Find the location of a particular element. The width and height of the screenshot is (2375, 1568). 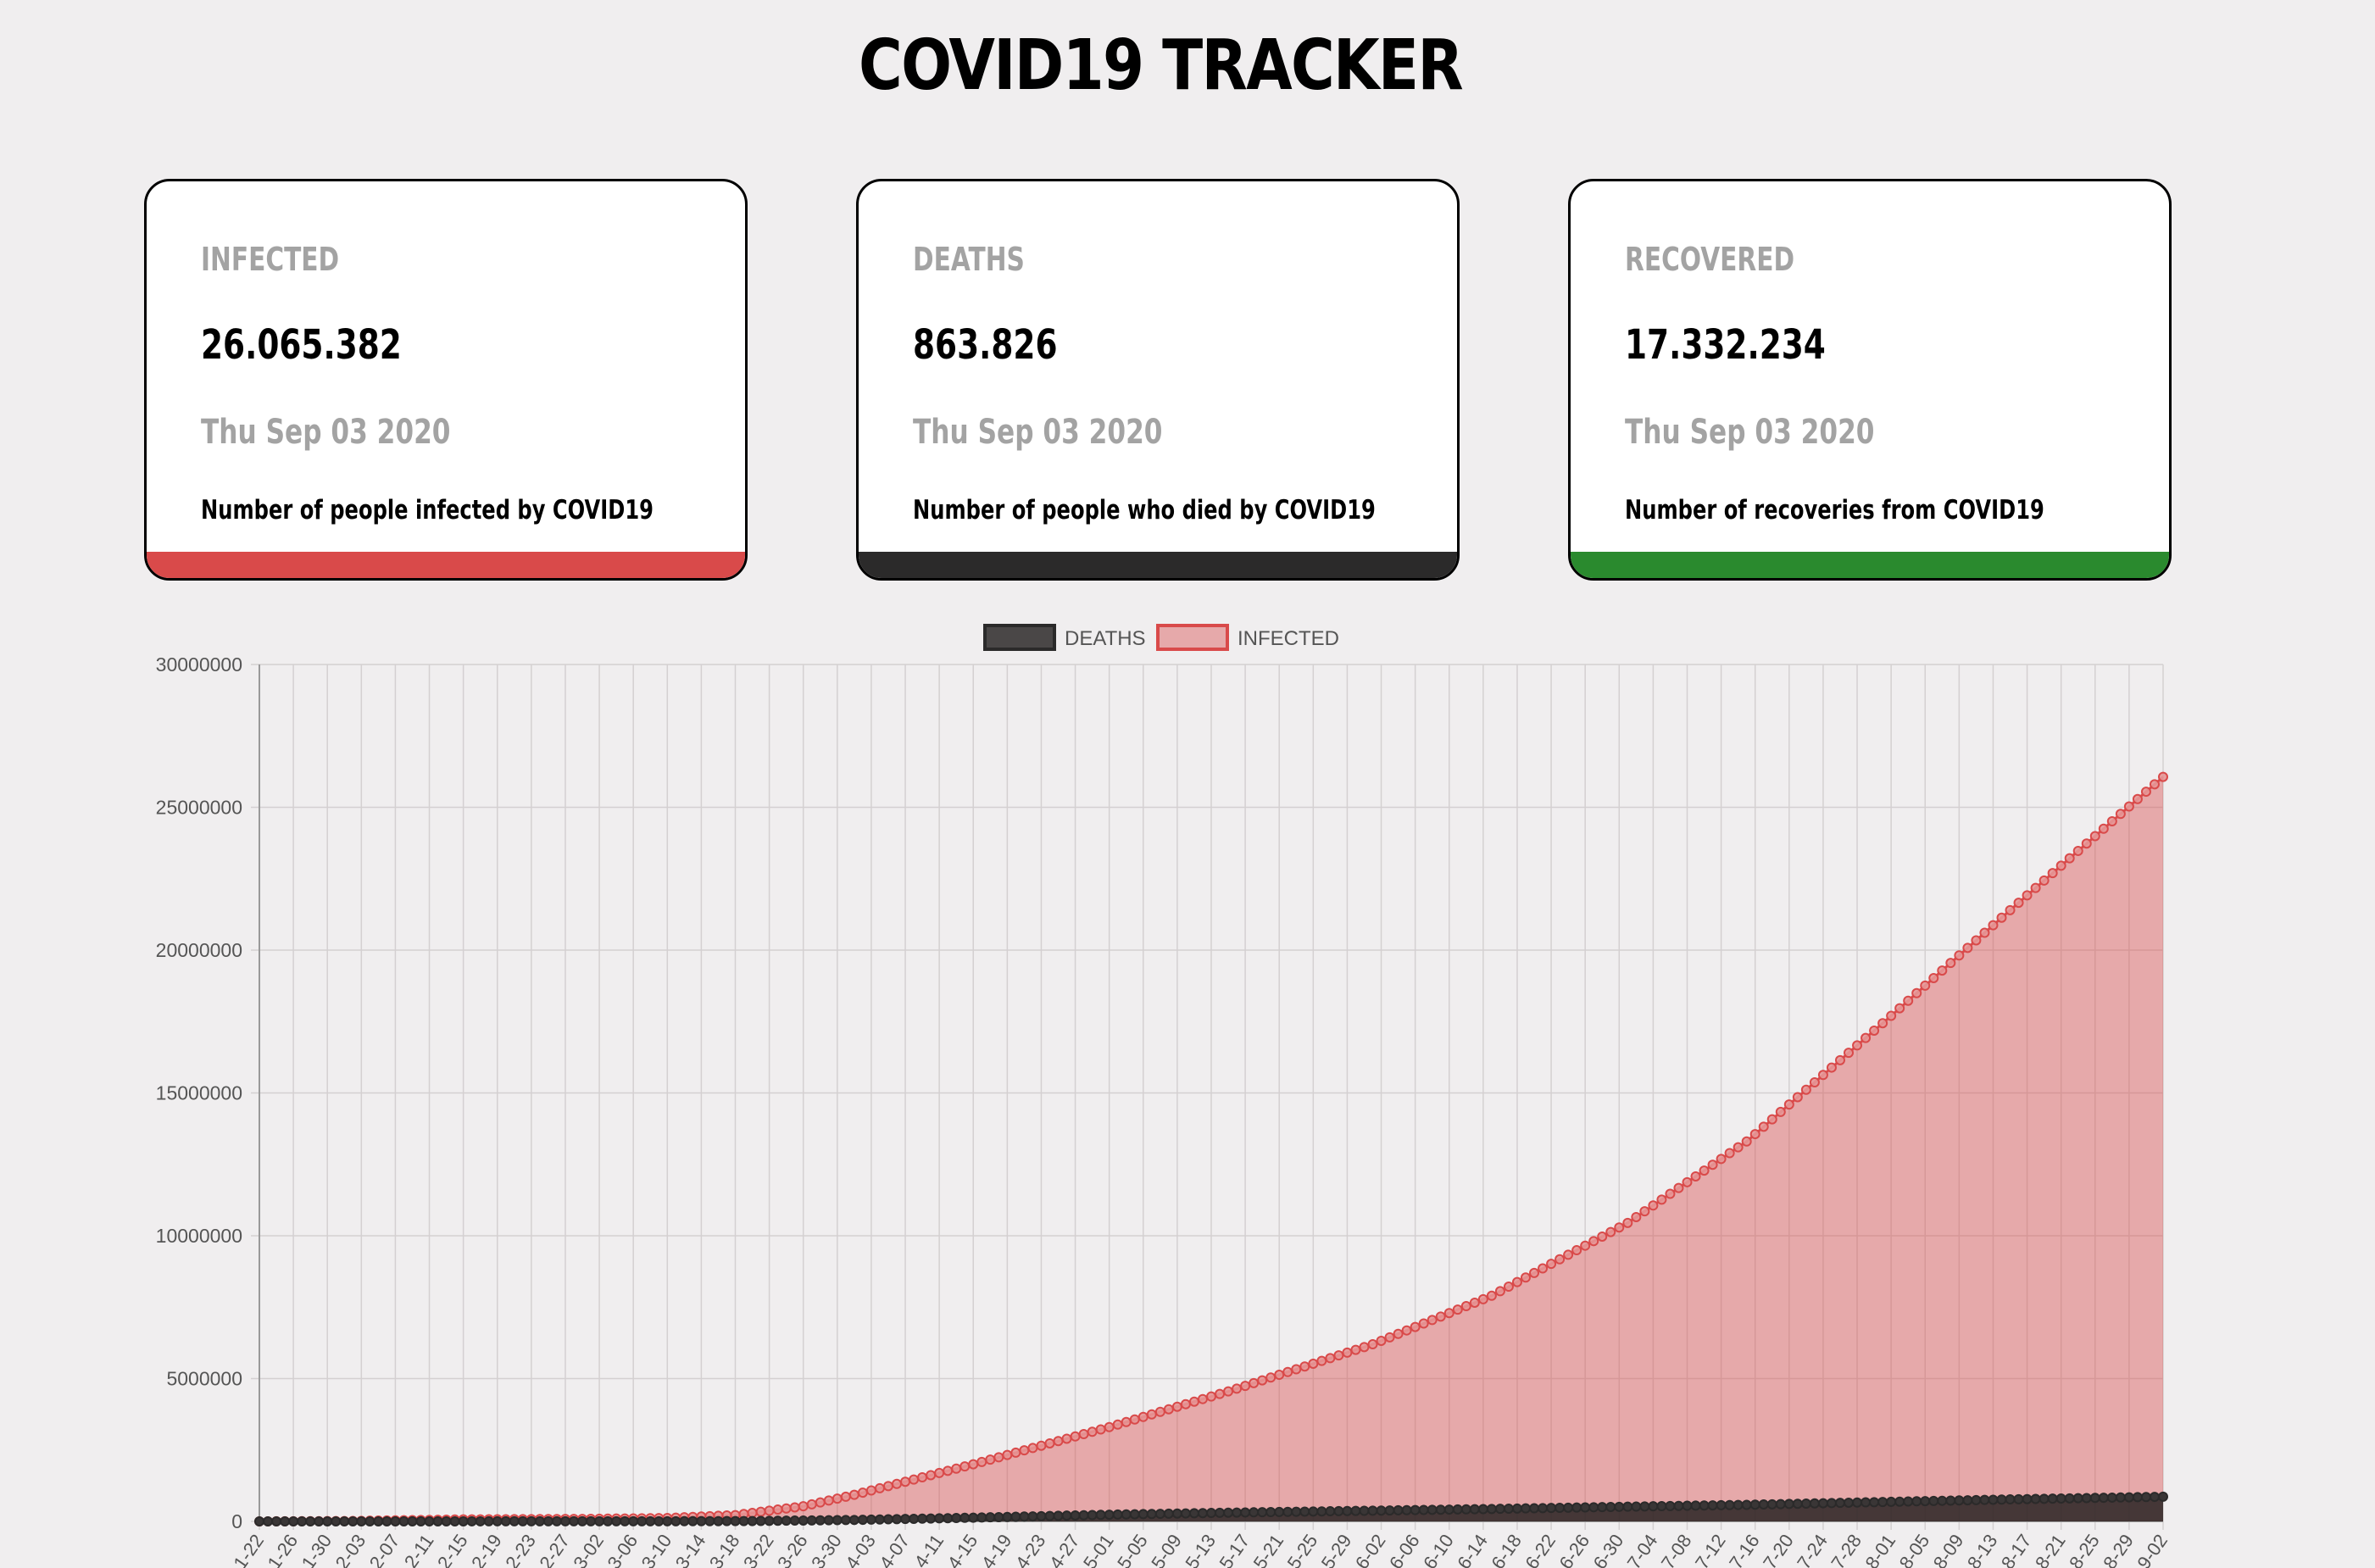

y-tick-label: 0 is located at coordinates (236, 1521).